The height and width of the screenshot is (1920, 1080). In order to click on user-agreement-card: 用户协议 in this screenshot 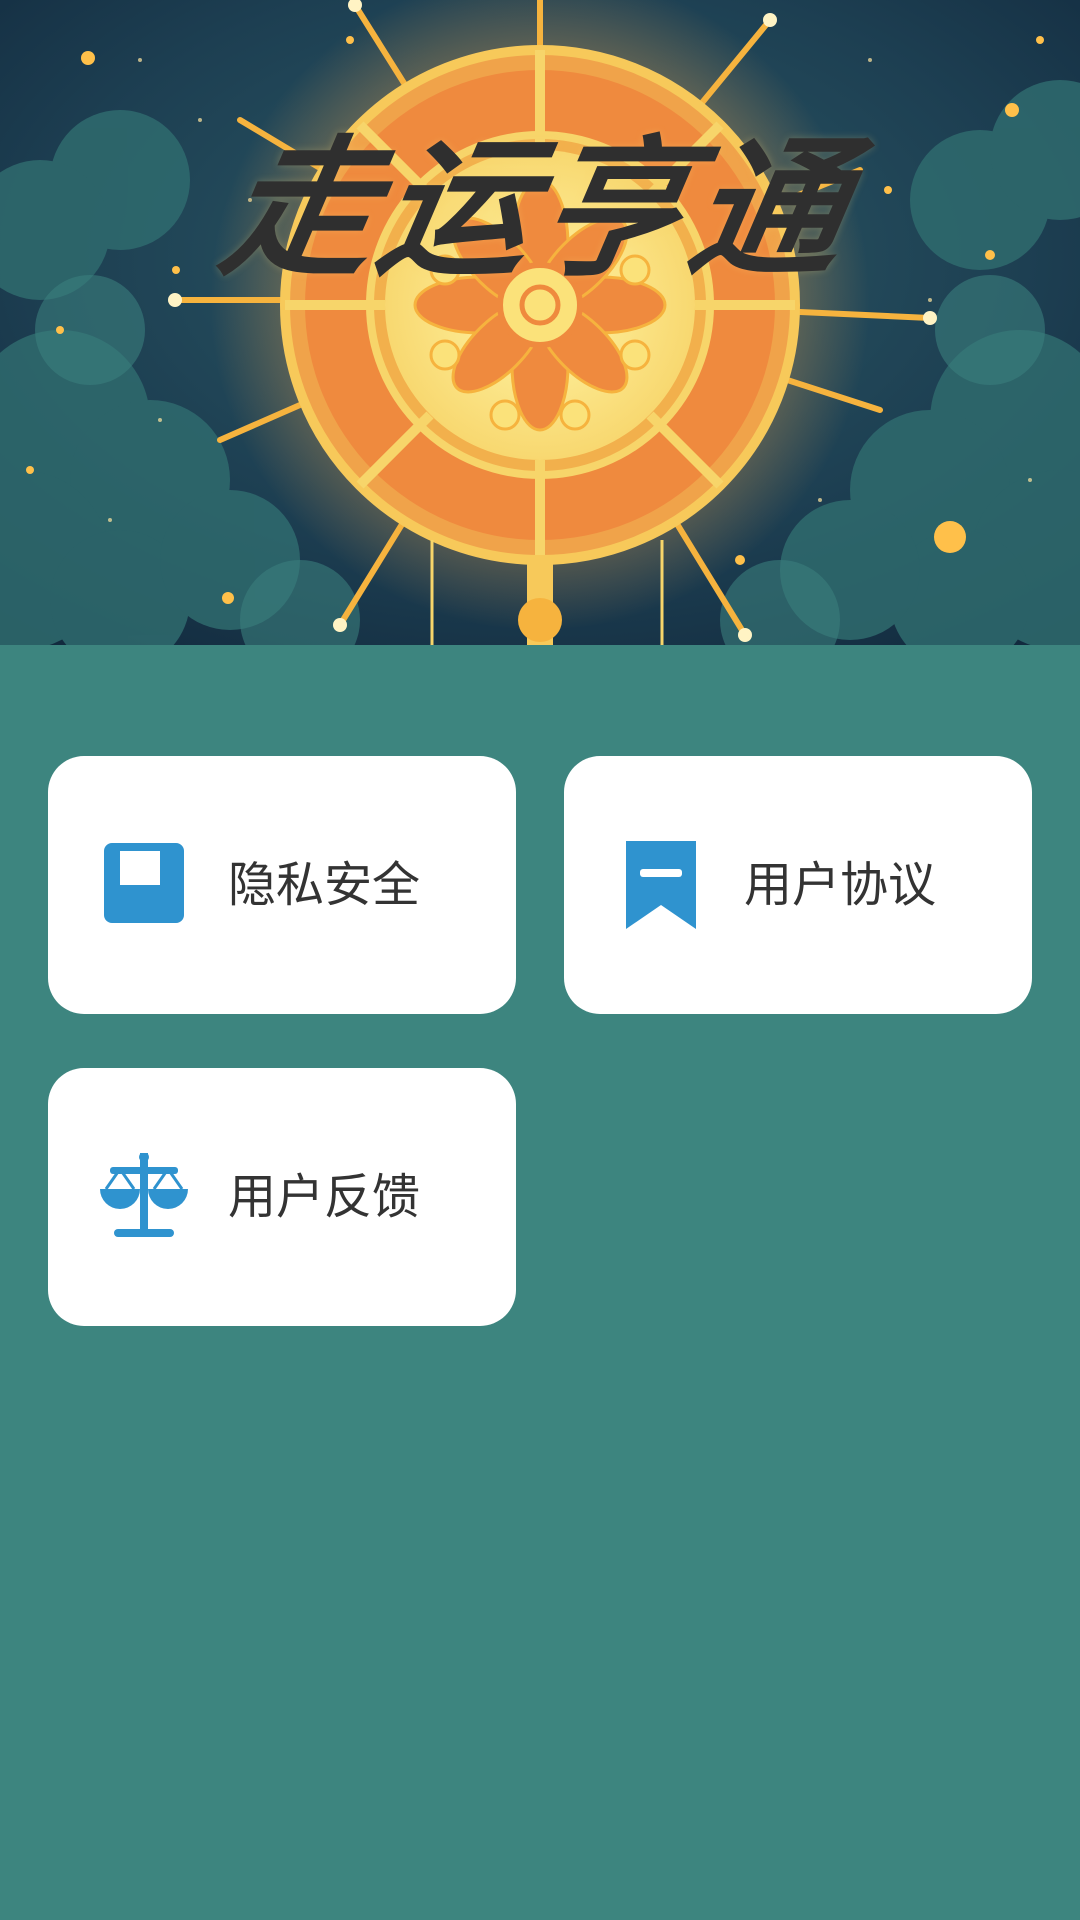, I will do `click(798, 885)`.